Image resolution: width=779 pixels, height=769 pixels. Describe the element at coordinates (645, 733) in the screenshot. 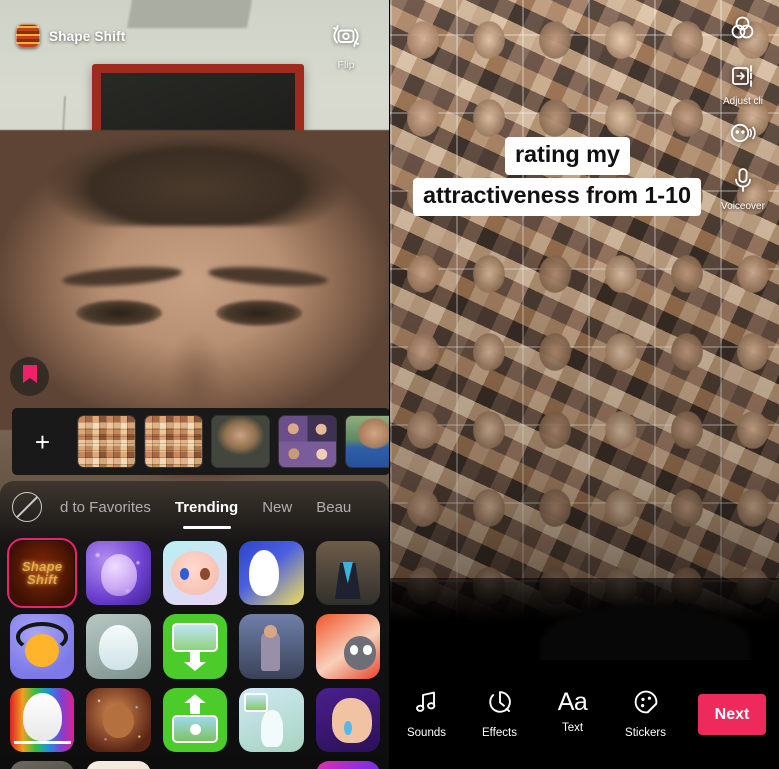

I see `stickers-label: Stickers` at that location.